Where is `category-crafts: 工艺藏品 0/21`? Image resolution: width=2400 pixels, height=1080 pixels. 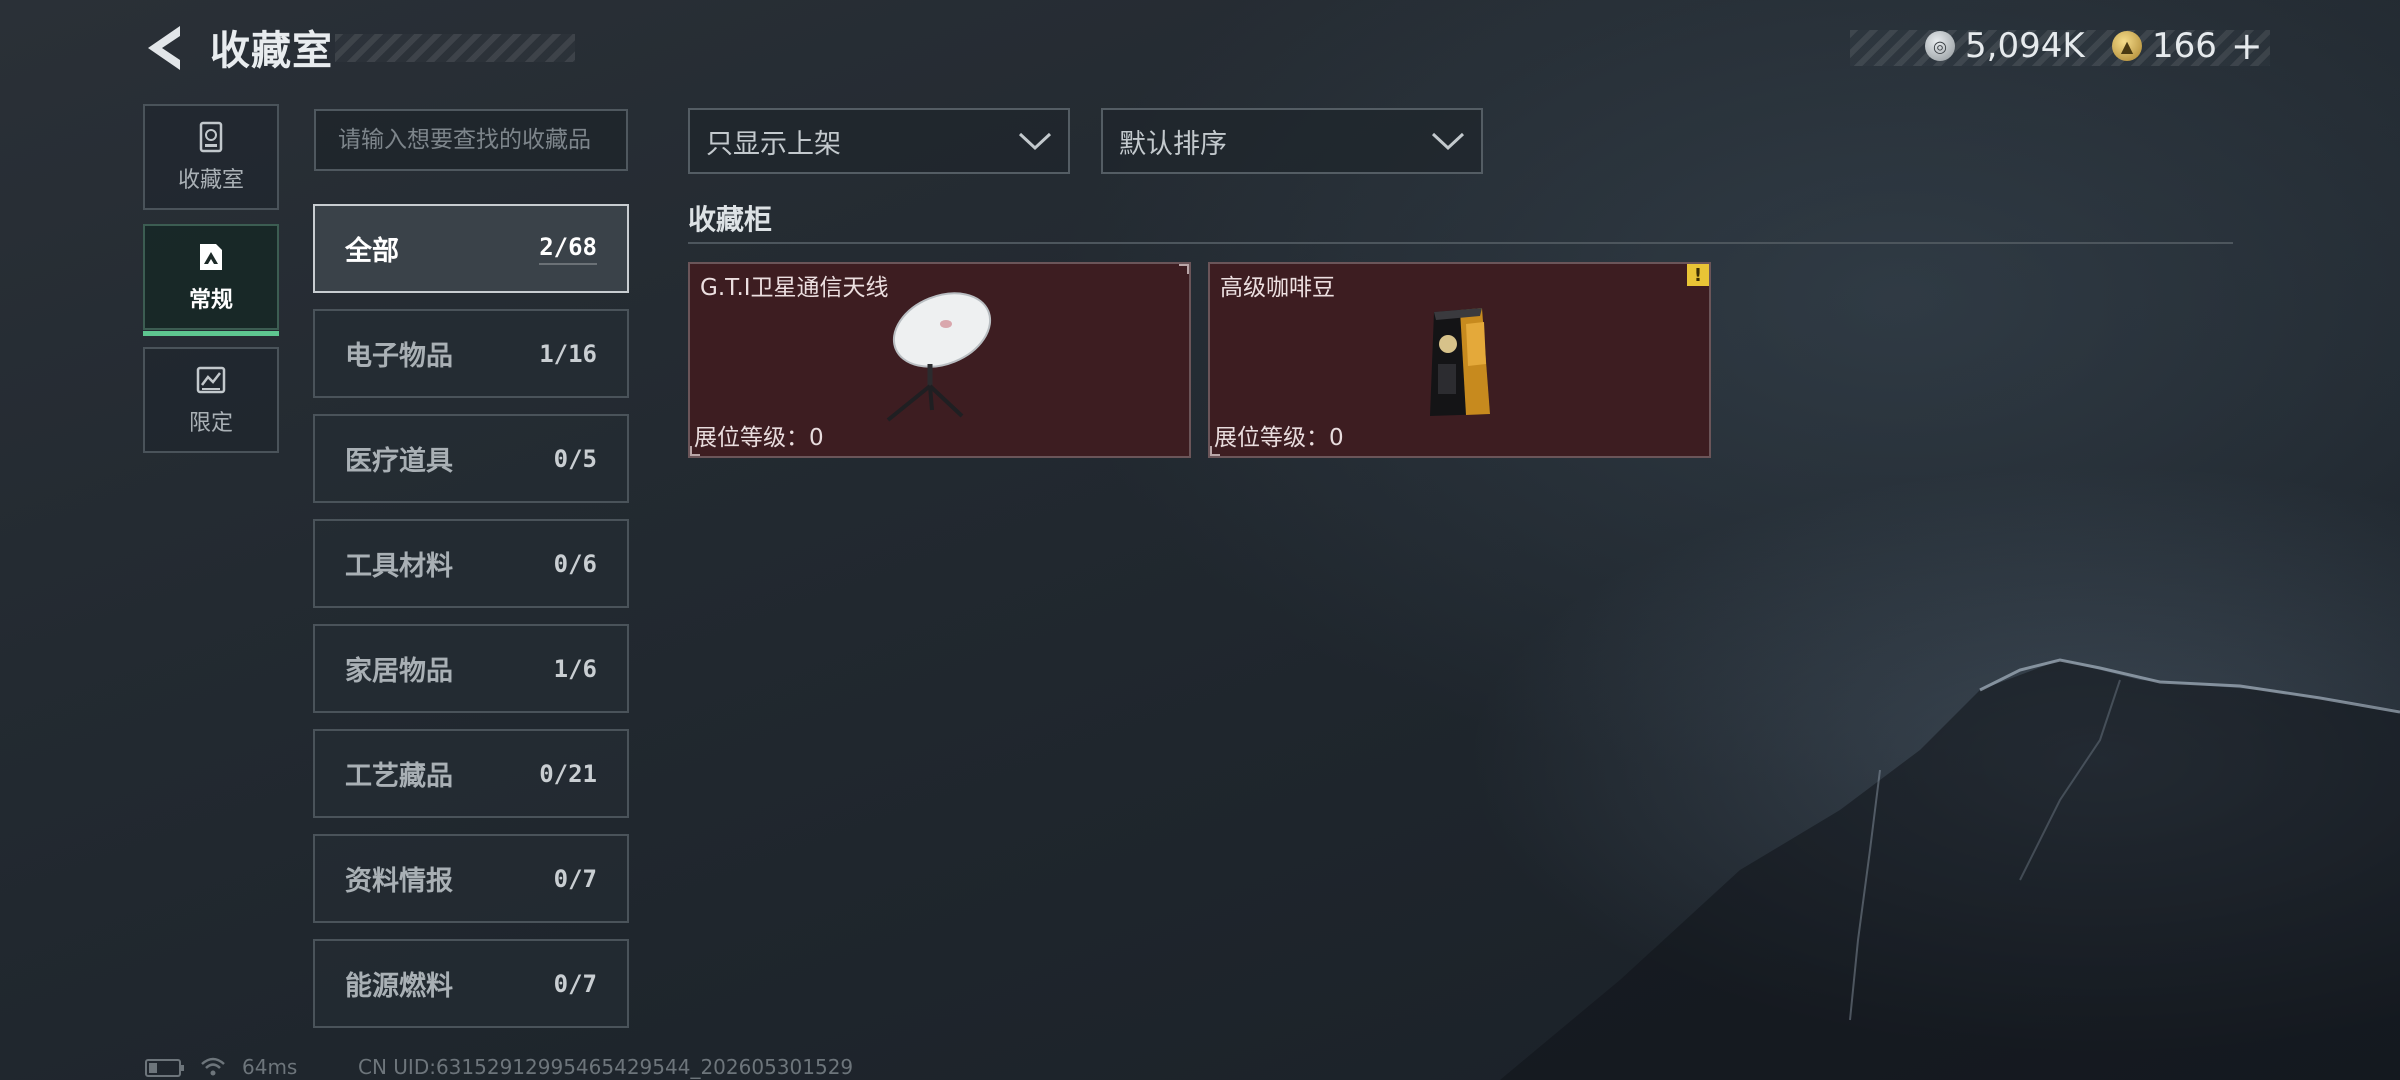 category-crafts: 工艺藏品 0/21 is located at coordinates (471, 773).